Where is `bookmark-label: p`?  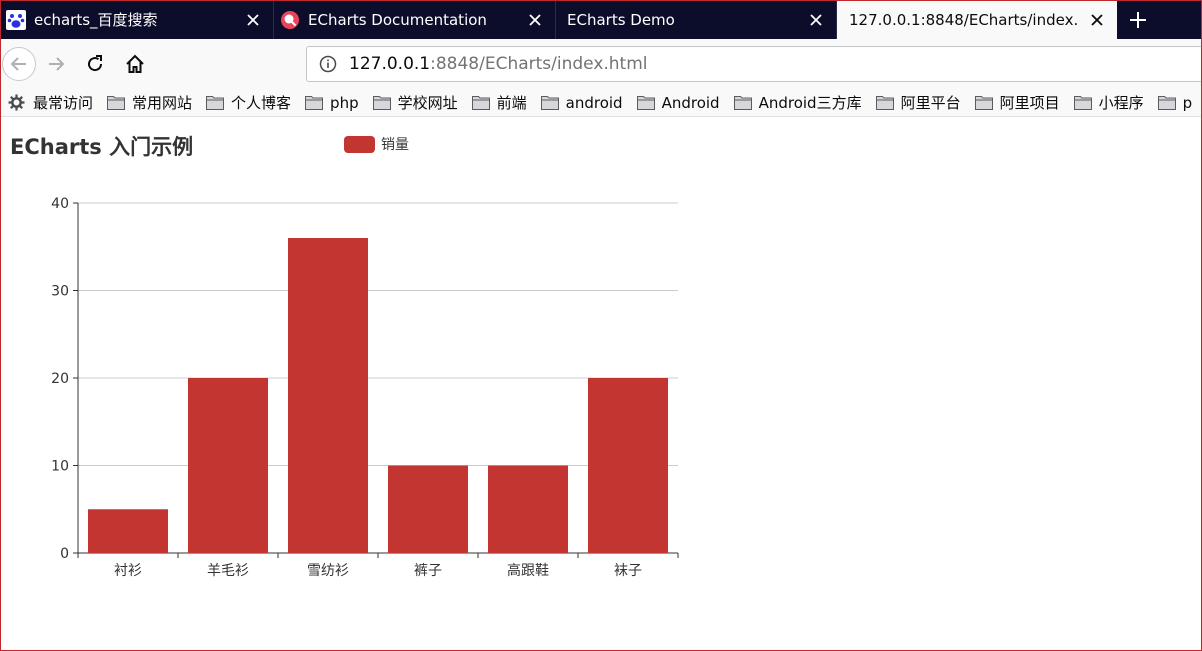 bookmark-label: p is located at coordinates (1187, 102).